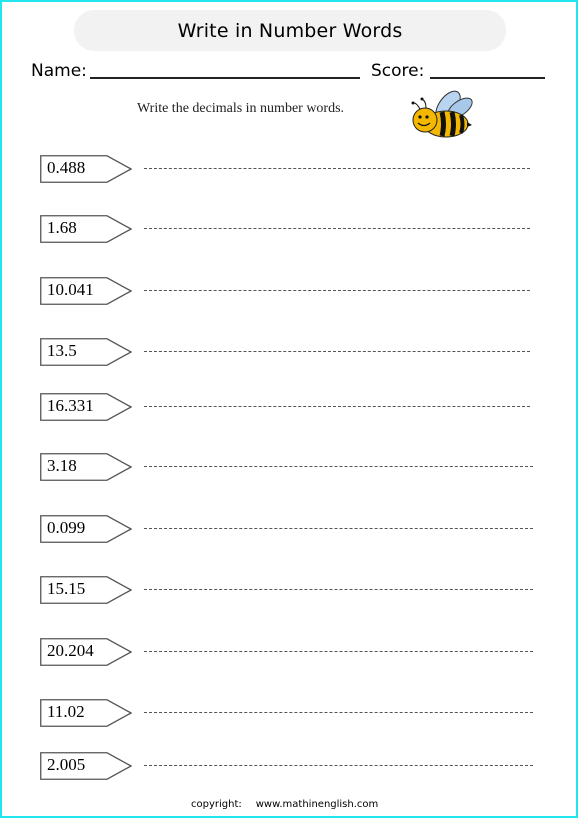  I want to click on decimal-number: 10.041, so click(70, 289).